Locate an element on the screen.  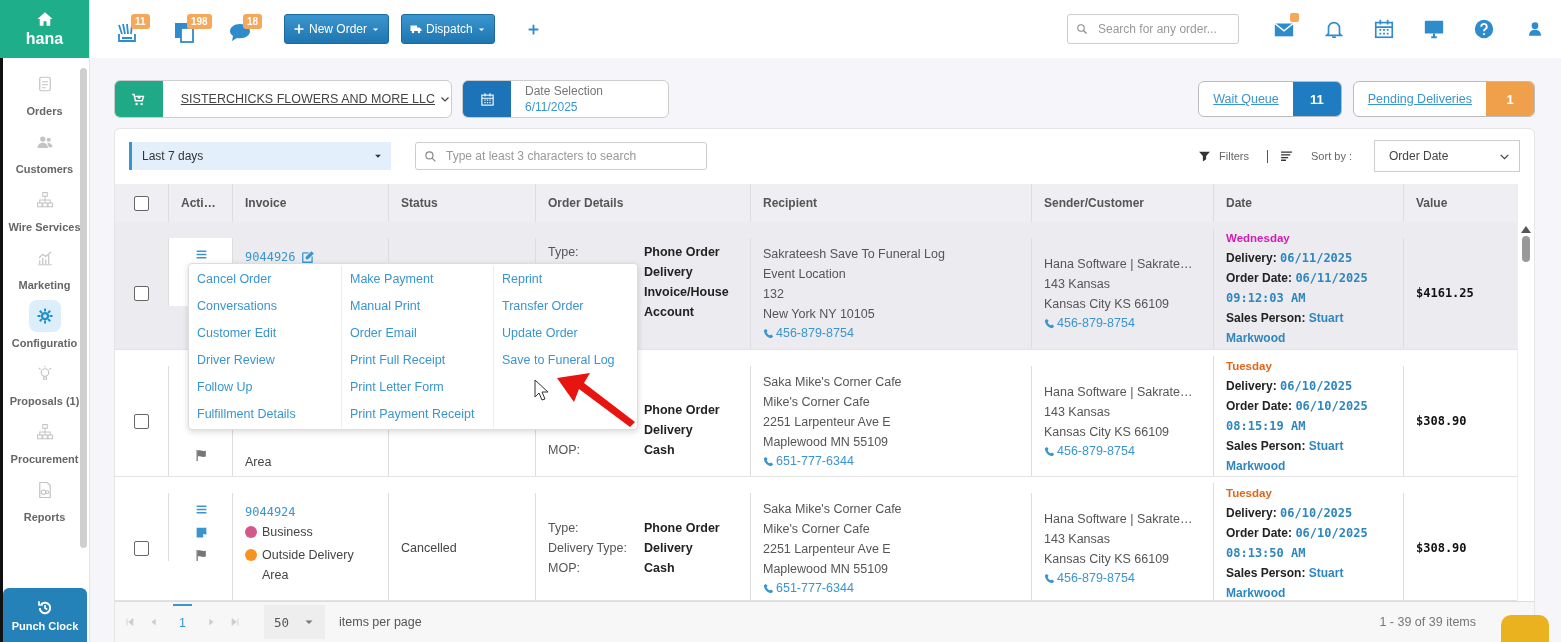
invoice-link: 9044926 is located at coordinates (270, 257).